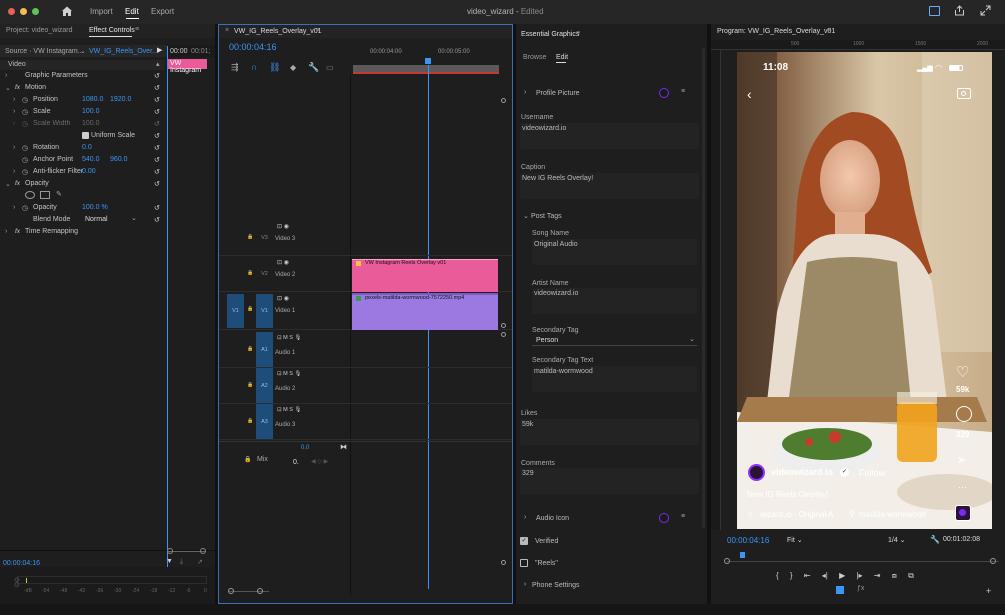 This screenshot has height=615, width=1005. Describe the element at coordinates (289, 338) in the screenshot. I see `audio-controls-icon: ⊡ M S 🎙` at that location.